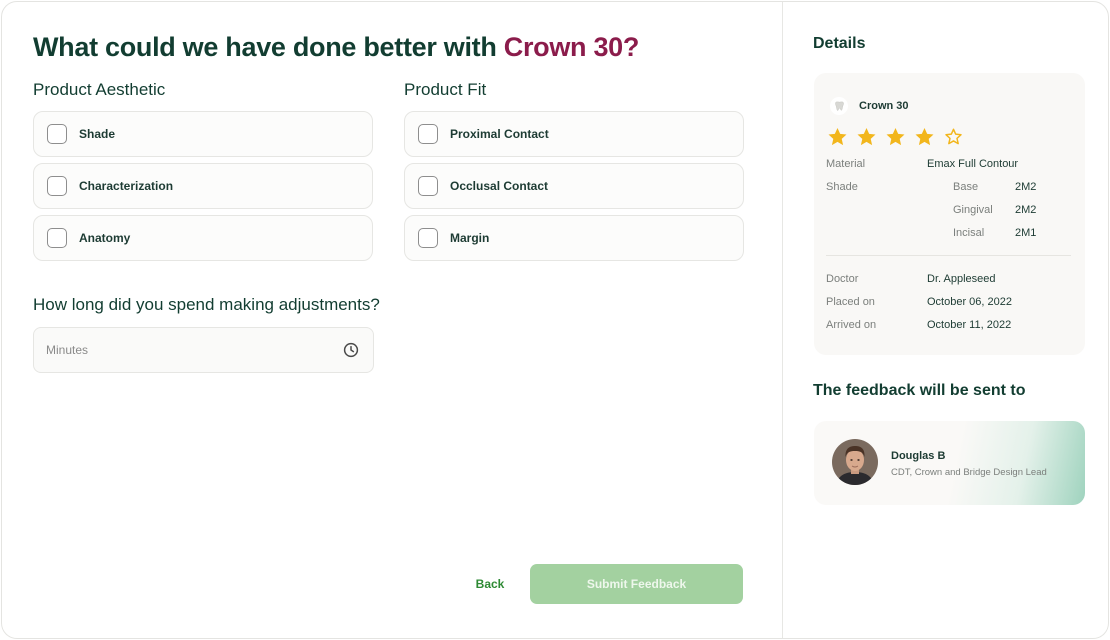  What do you see at coordinates (973, 210) in the screenshot?
I see `shade-gingival-label: Gingival` at bounding box center [973, 210].